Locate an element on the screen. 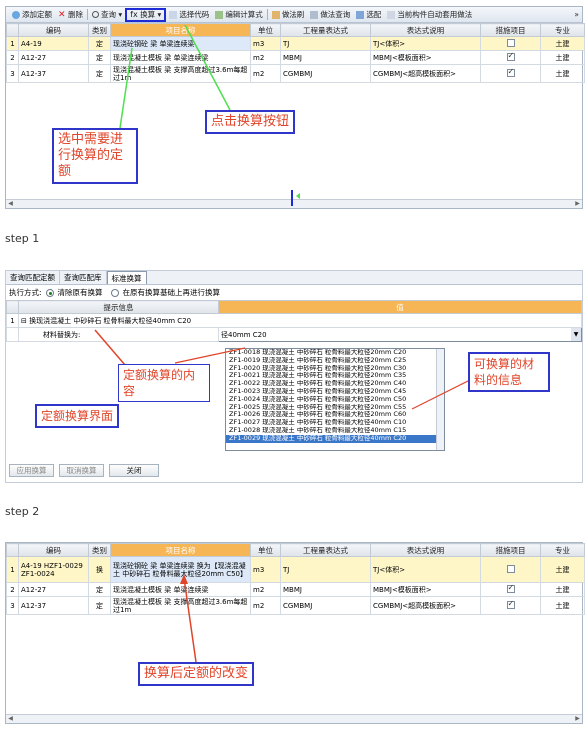 The height and width of the screenshot is (735, 588). conversion-item: ⊟ 换现浇混凝土 中砂碎石 粒骨料最大粒径40mm C20 is located at coordinates (300, 320).